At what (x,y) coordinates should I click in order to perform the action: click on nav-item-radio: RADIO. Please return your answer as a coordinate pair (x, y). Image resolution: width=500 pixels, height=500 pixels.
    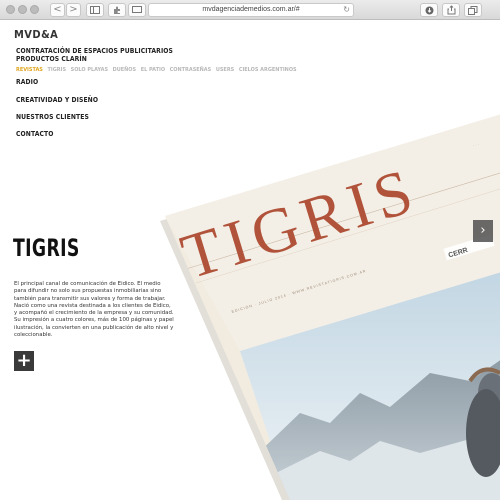
    Looking at the image, I should click on (57, 82).